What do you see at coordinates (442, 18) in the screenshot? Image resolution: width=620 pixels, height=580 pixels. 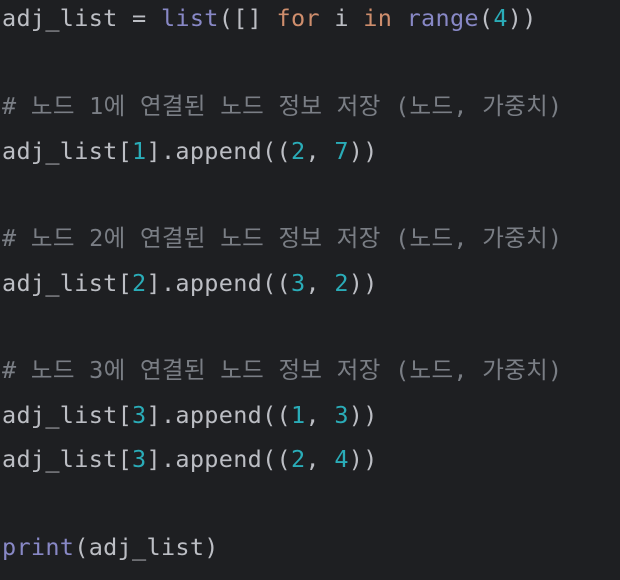 I see `code-token-builtin: range` at bounding box center [442, 18].